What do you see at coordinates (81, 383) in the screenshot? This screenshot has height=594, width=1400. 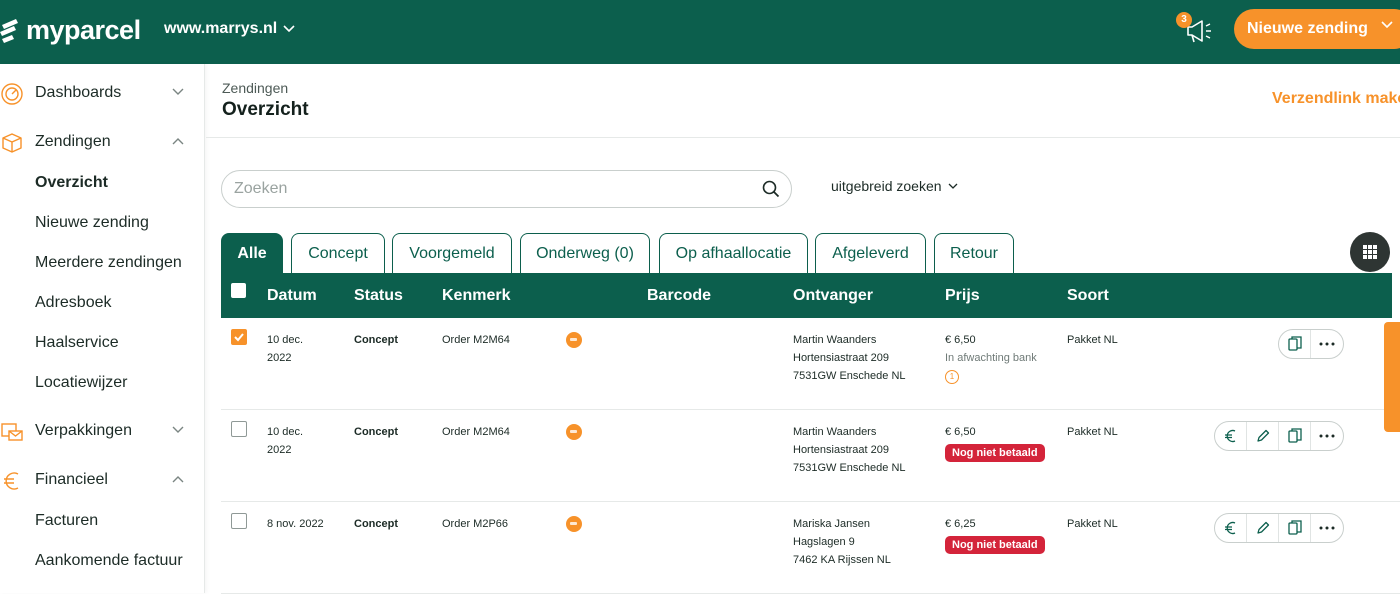 I see `sidebar-item-locatiewijzer: Locatiewijzer` at bounding box center [81, 383].